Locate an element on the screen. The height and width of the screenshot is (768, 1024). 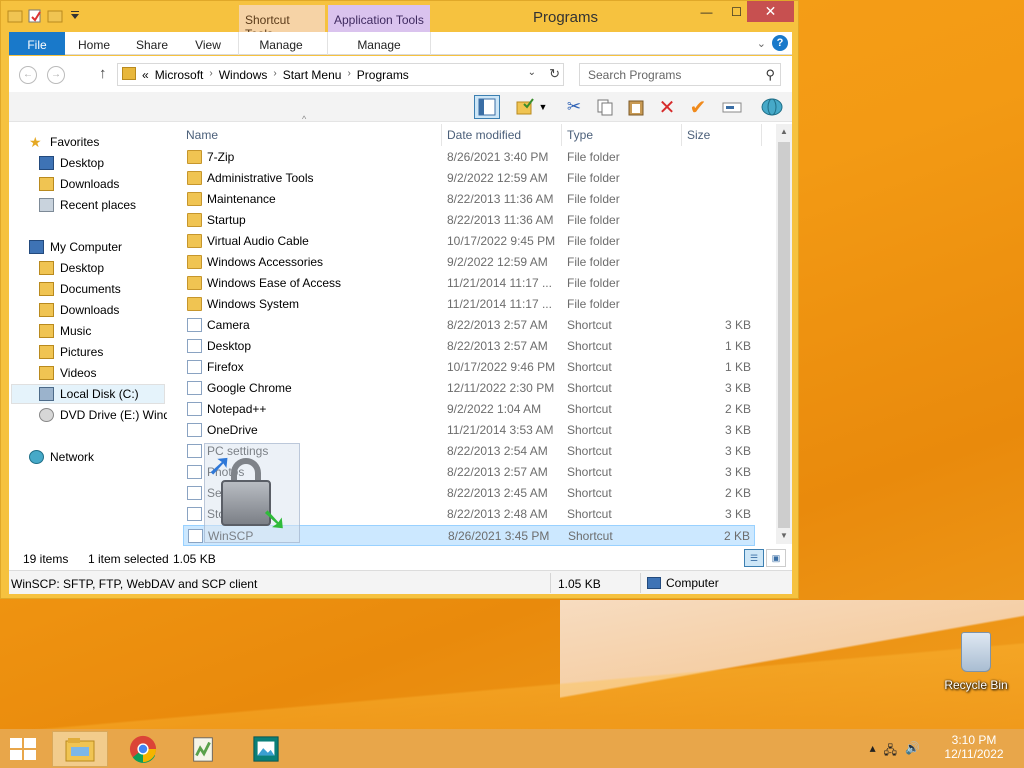
taskbar-file-explorer is located at coordinates (80, 749).